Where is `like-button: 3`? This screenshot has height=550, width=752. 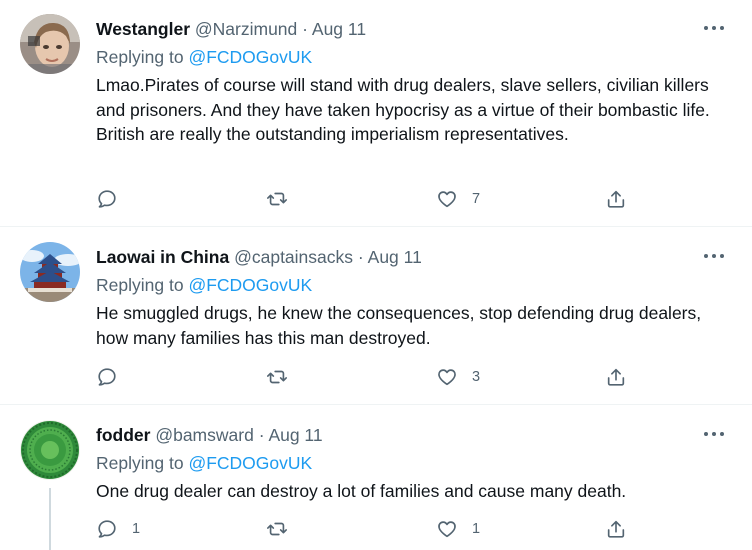 like-button: 3 is located at coordinates (458, 377).